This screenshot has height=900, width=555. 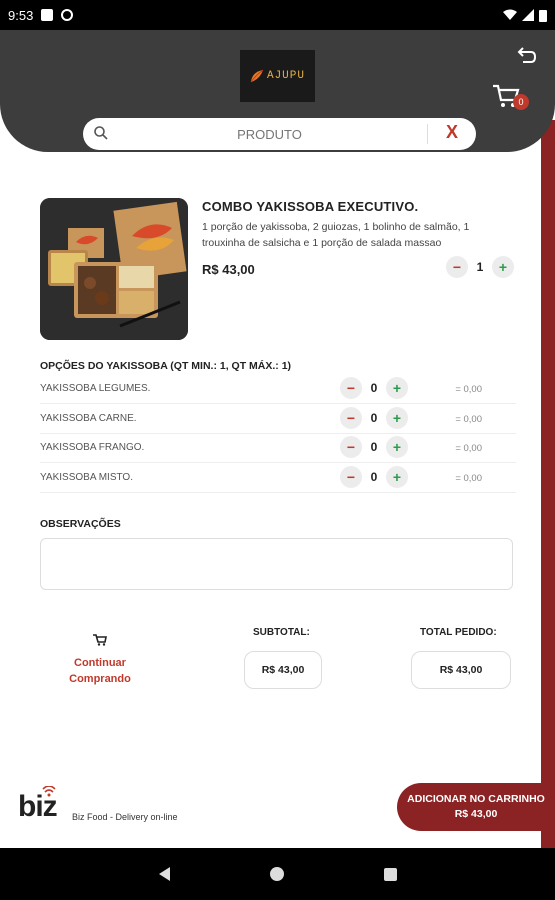 What do you see at coordinates (125, 817) in the screenshot?
I see `biz-tagline: Biz Food - Delivery on-line` at bounding box center [125, 817].